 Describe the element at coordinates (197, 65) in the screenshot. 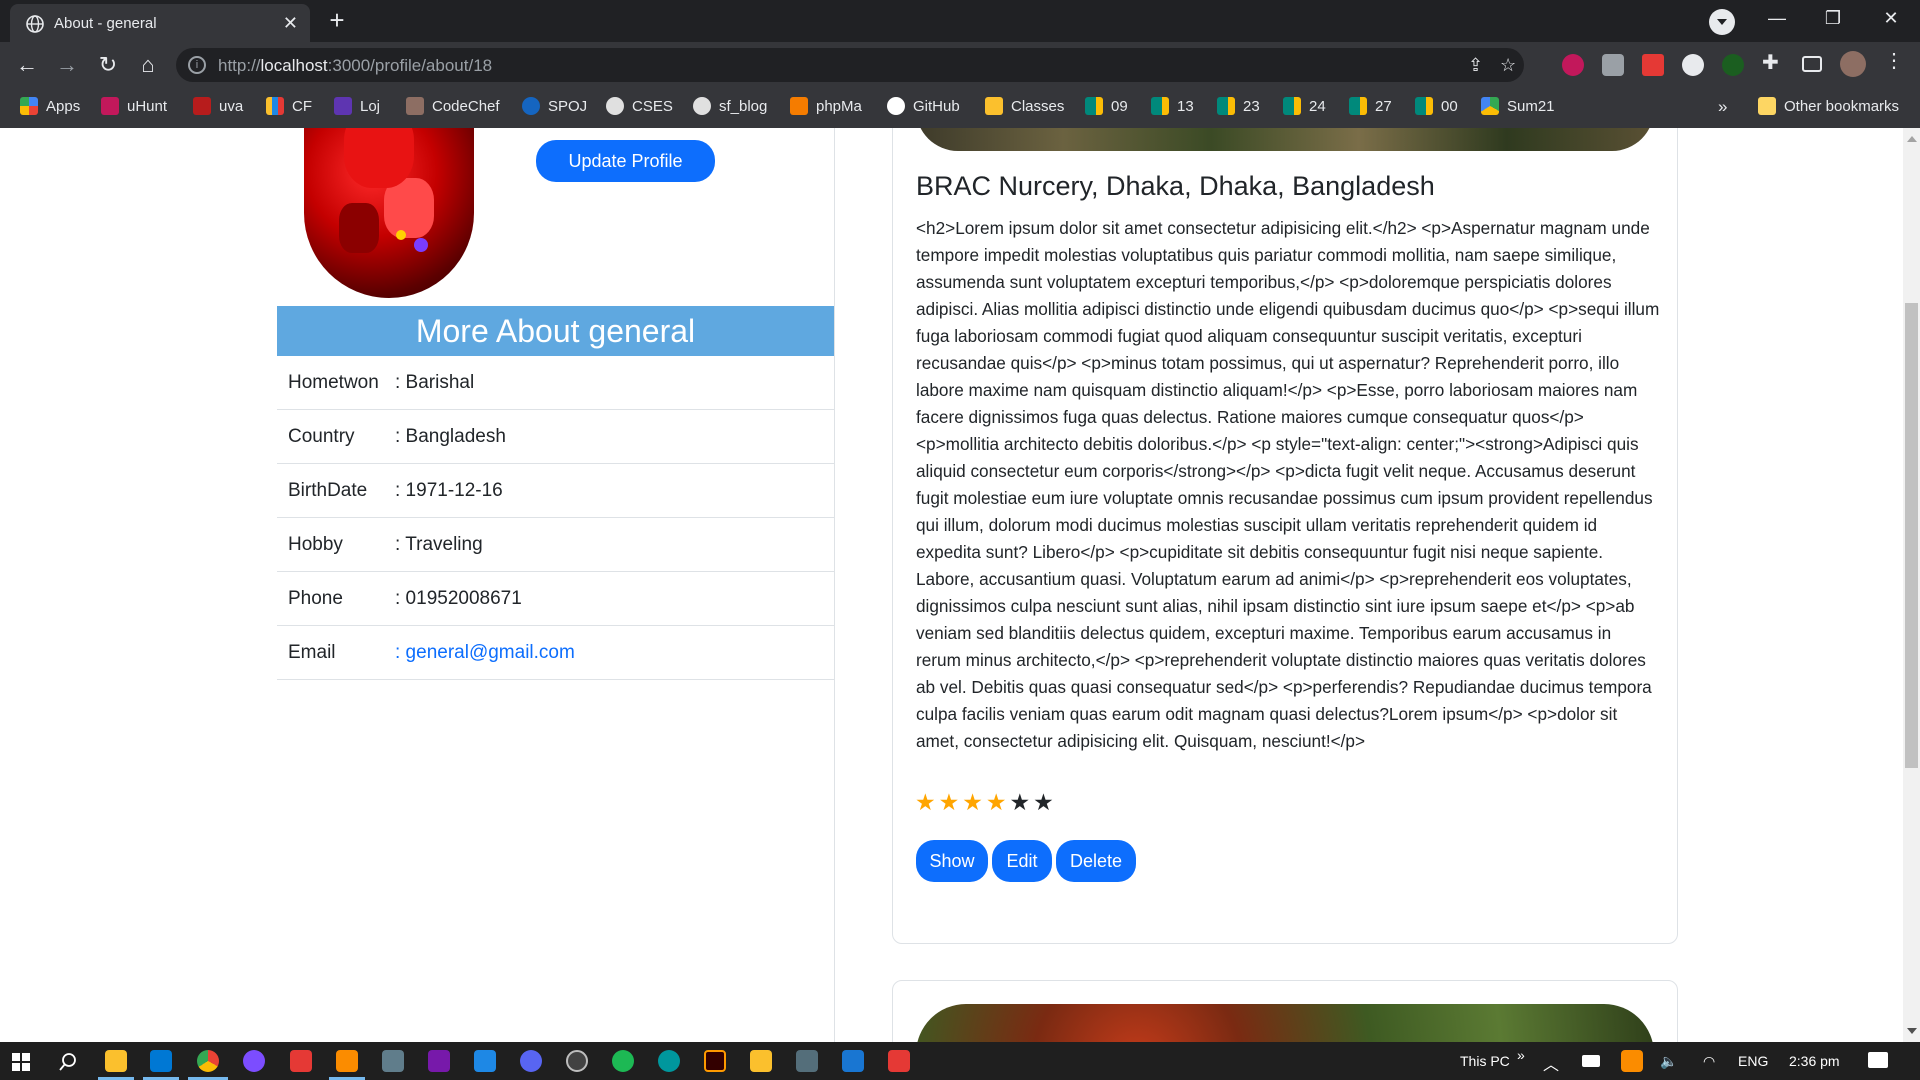

I see `site-info-icon: i` at that location.